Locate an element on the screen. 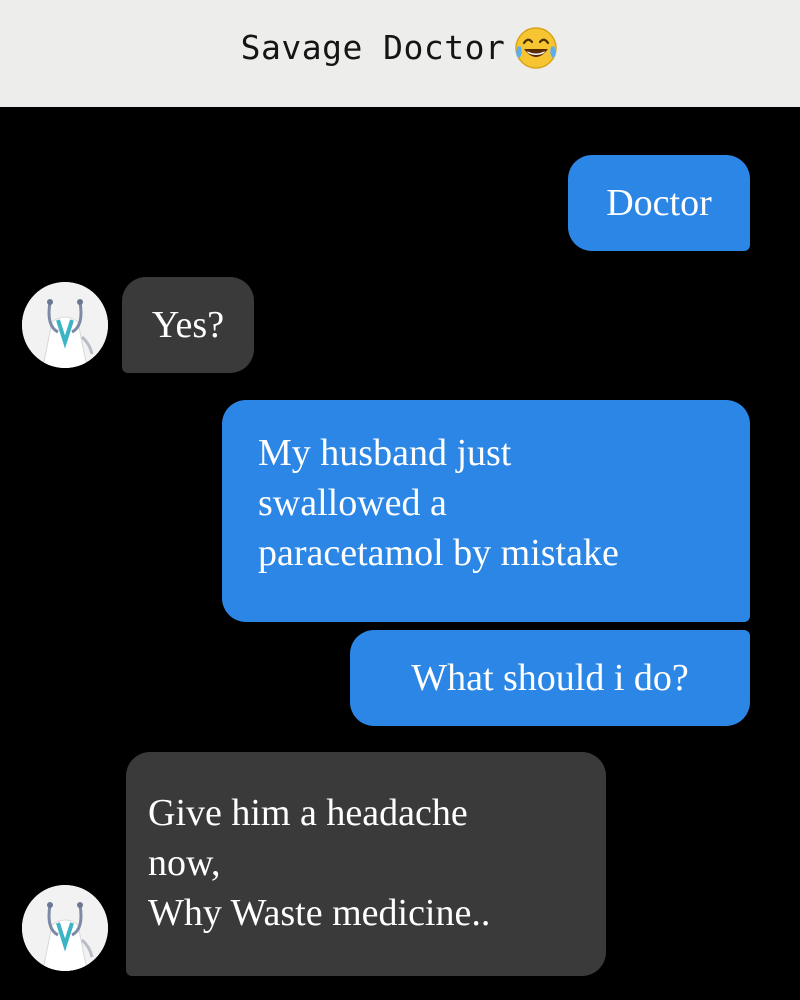 The image size is (800, 1000). message-text: Doctor is located at coordinates (659, 203).